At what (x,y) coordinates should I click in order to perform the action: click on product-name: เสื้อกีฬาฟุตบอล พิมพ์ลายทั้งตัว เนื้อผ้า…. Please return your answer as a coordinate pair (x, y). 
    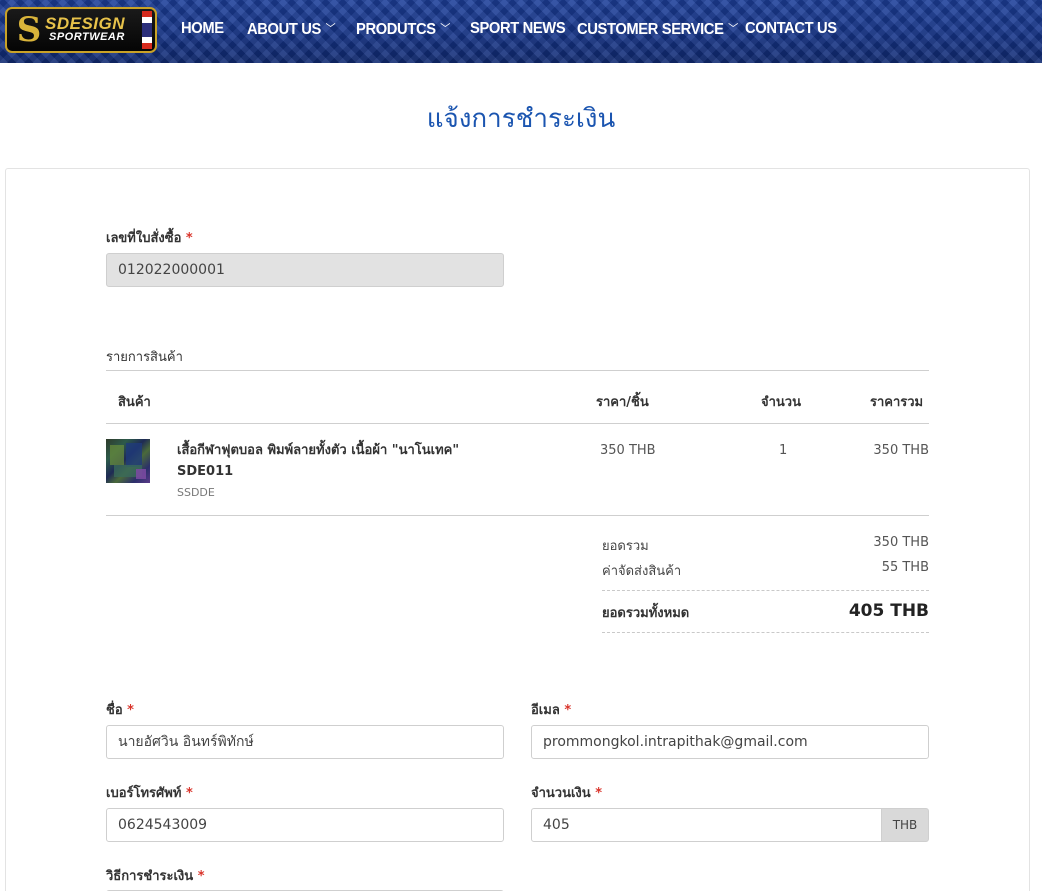
    Looking at the image, I should click on (332, 461).